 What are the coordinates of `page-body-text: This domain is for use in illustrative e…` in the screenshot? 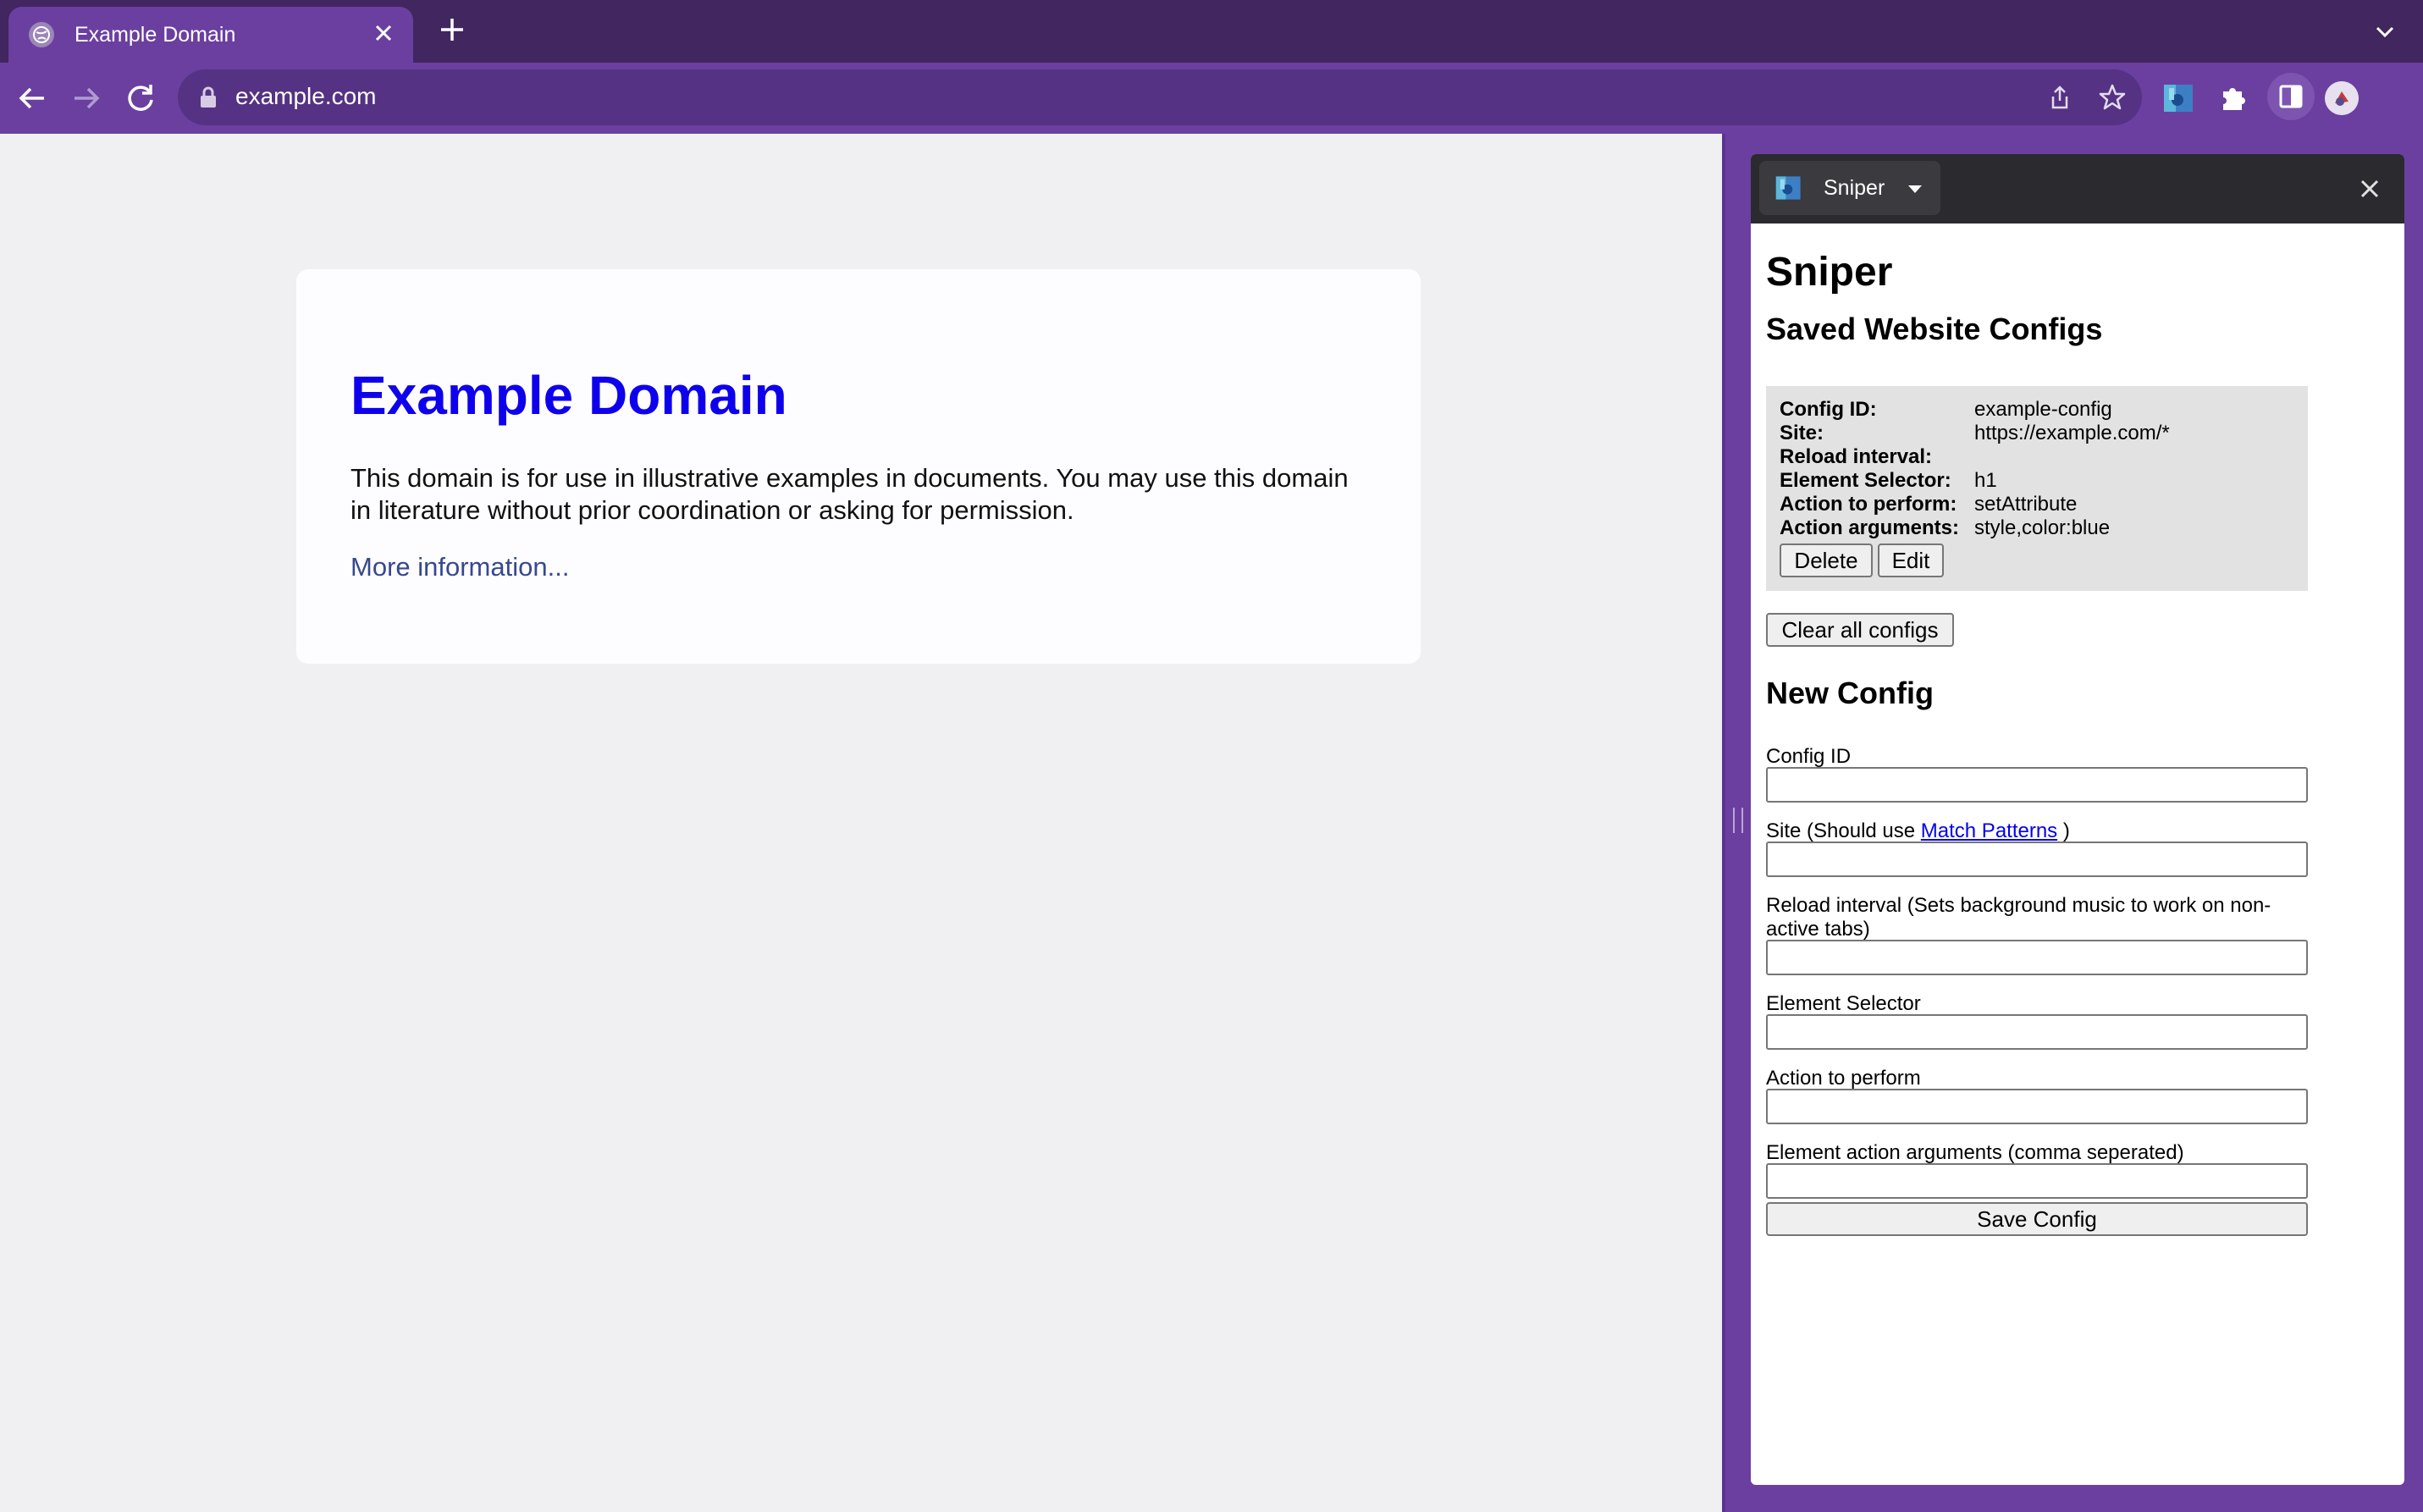 It's located at (849, 494).